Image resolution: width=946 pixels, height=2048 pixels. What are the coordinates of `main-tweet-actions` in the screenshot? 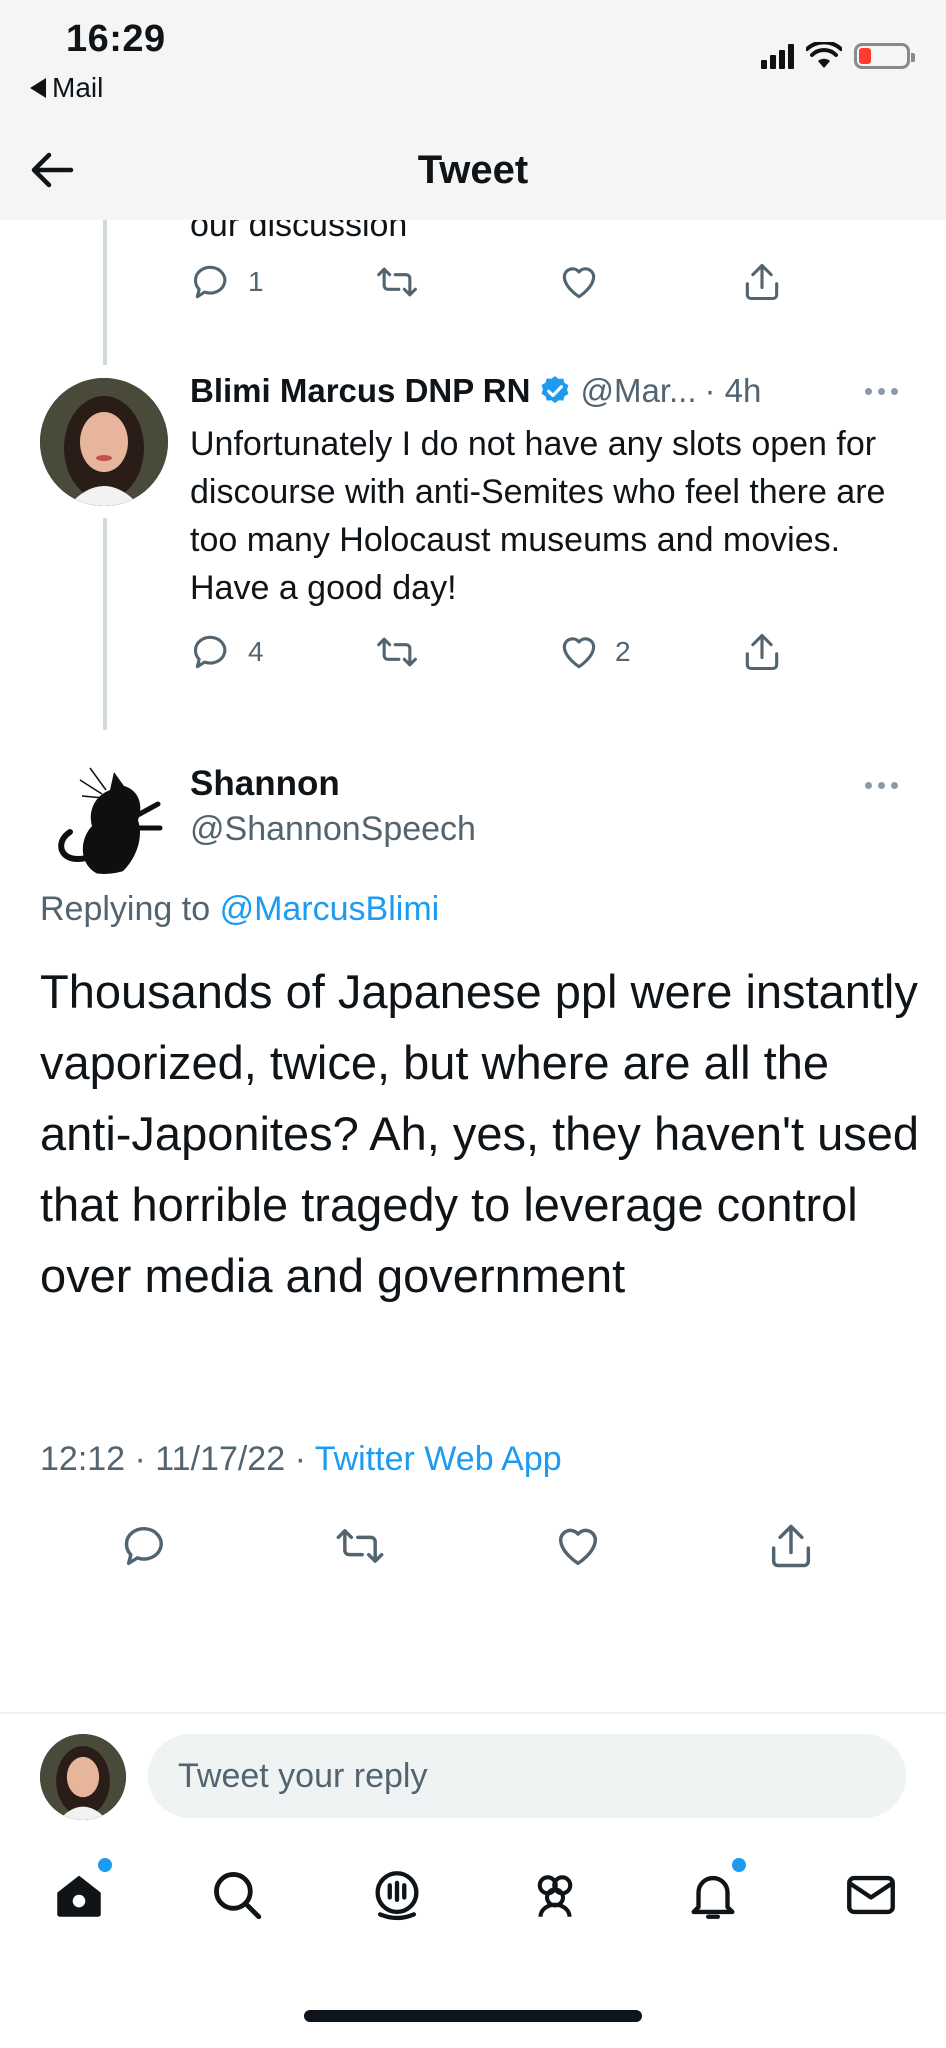 It's located at (473, 1552).